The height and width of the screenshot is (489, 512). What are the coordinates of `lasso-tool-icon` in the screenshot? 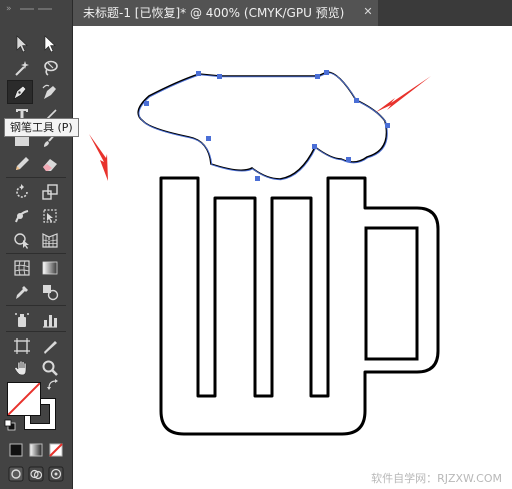 It's located at (50, 68).